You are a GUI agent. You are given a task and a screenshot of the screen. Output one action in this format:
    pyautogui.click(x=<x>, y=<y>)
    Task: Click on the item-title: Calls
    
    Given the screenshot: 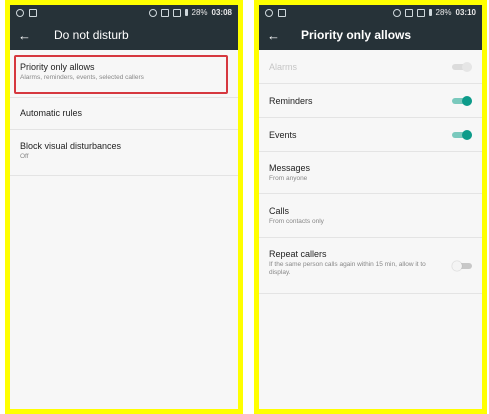 What is the action you would take?
    pyautogui.click(x=279, y=211)
    